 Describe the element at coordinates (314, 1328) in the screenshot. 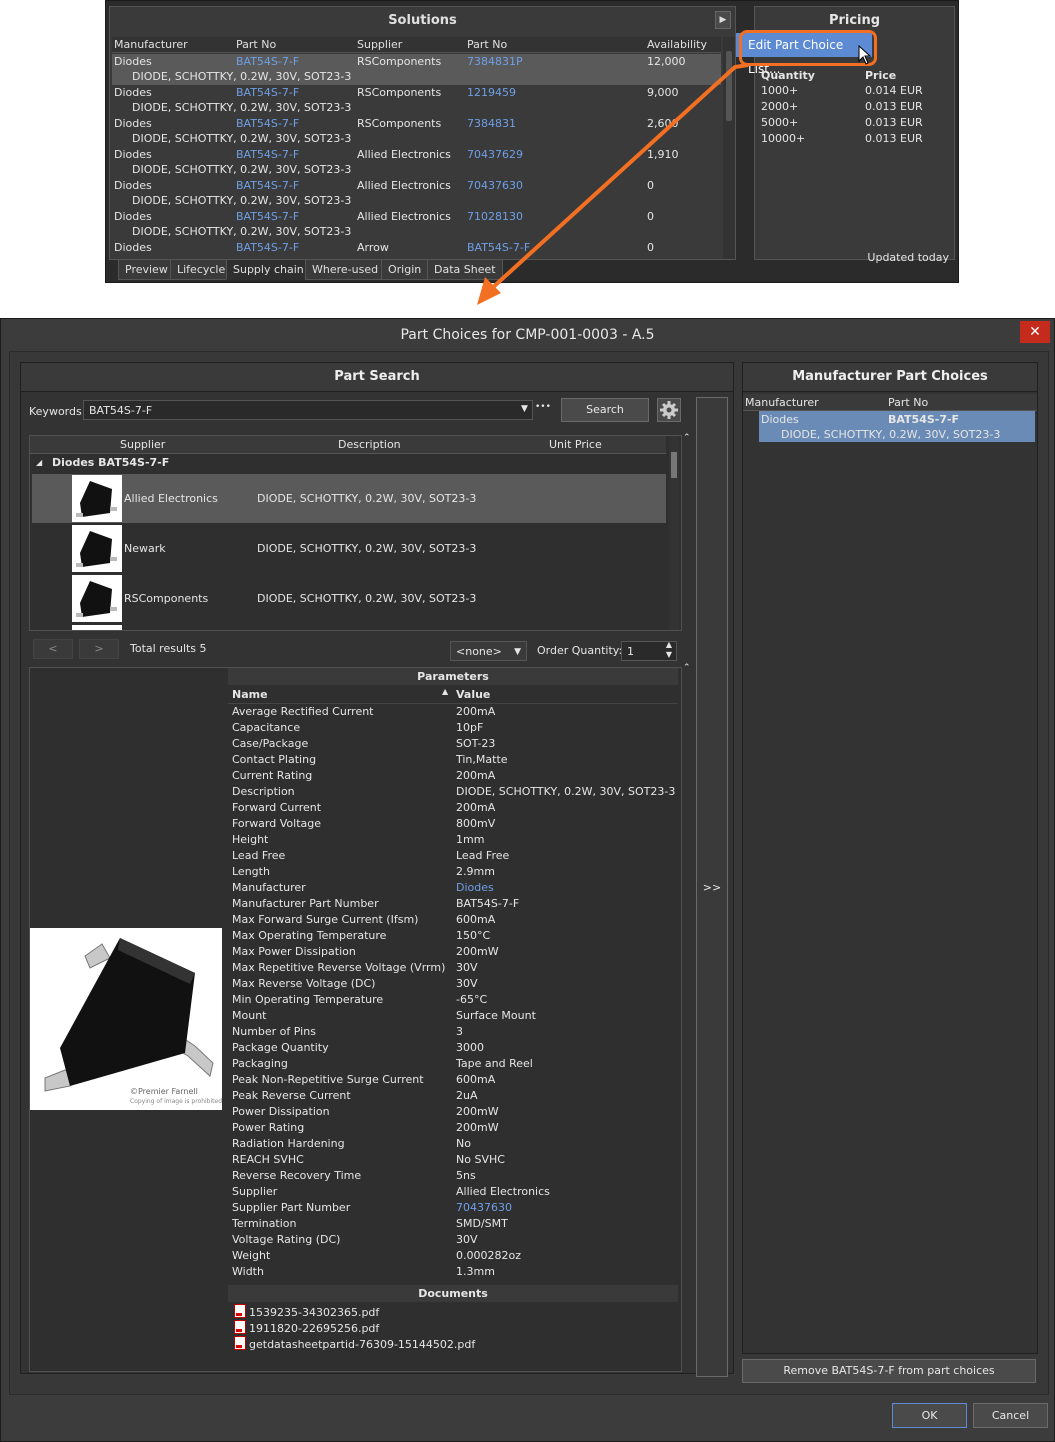

I see `document-name: 1911820-22695256.pdf` at that location.